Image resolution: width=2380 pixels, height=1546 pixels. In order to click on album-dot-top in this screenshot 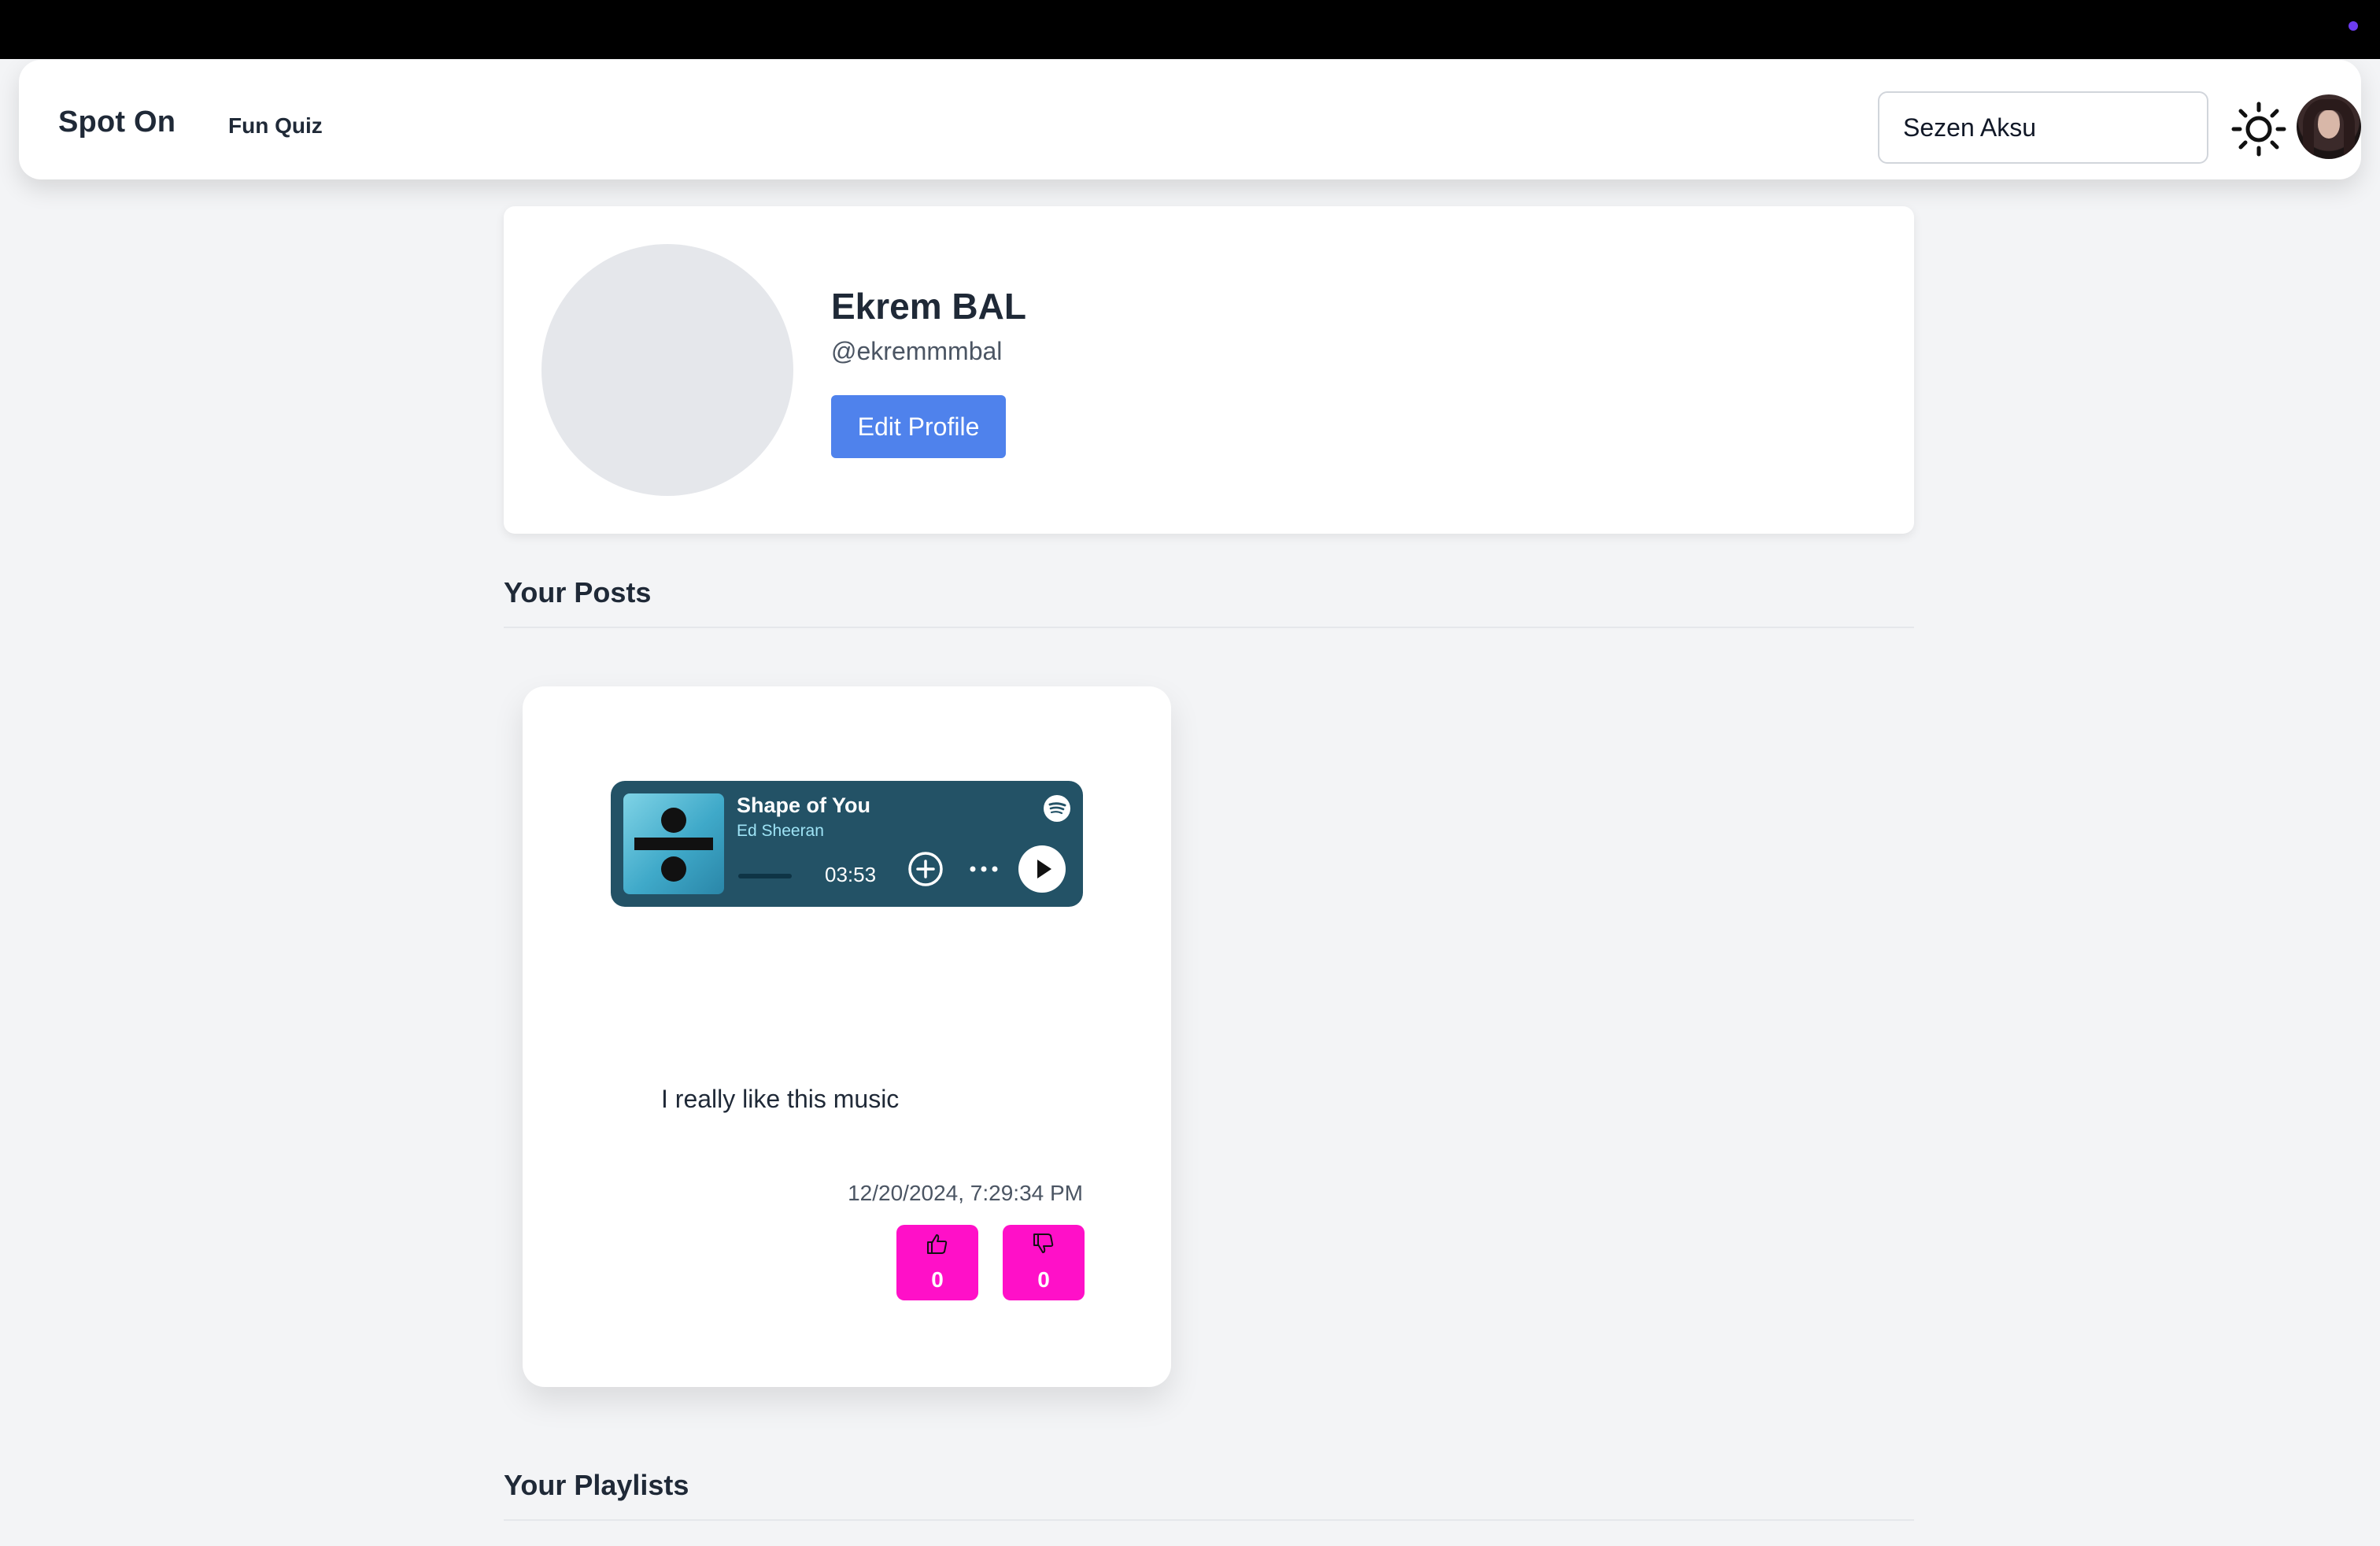, I will do `click(673, 820)`.